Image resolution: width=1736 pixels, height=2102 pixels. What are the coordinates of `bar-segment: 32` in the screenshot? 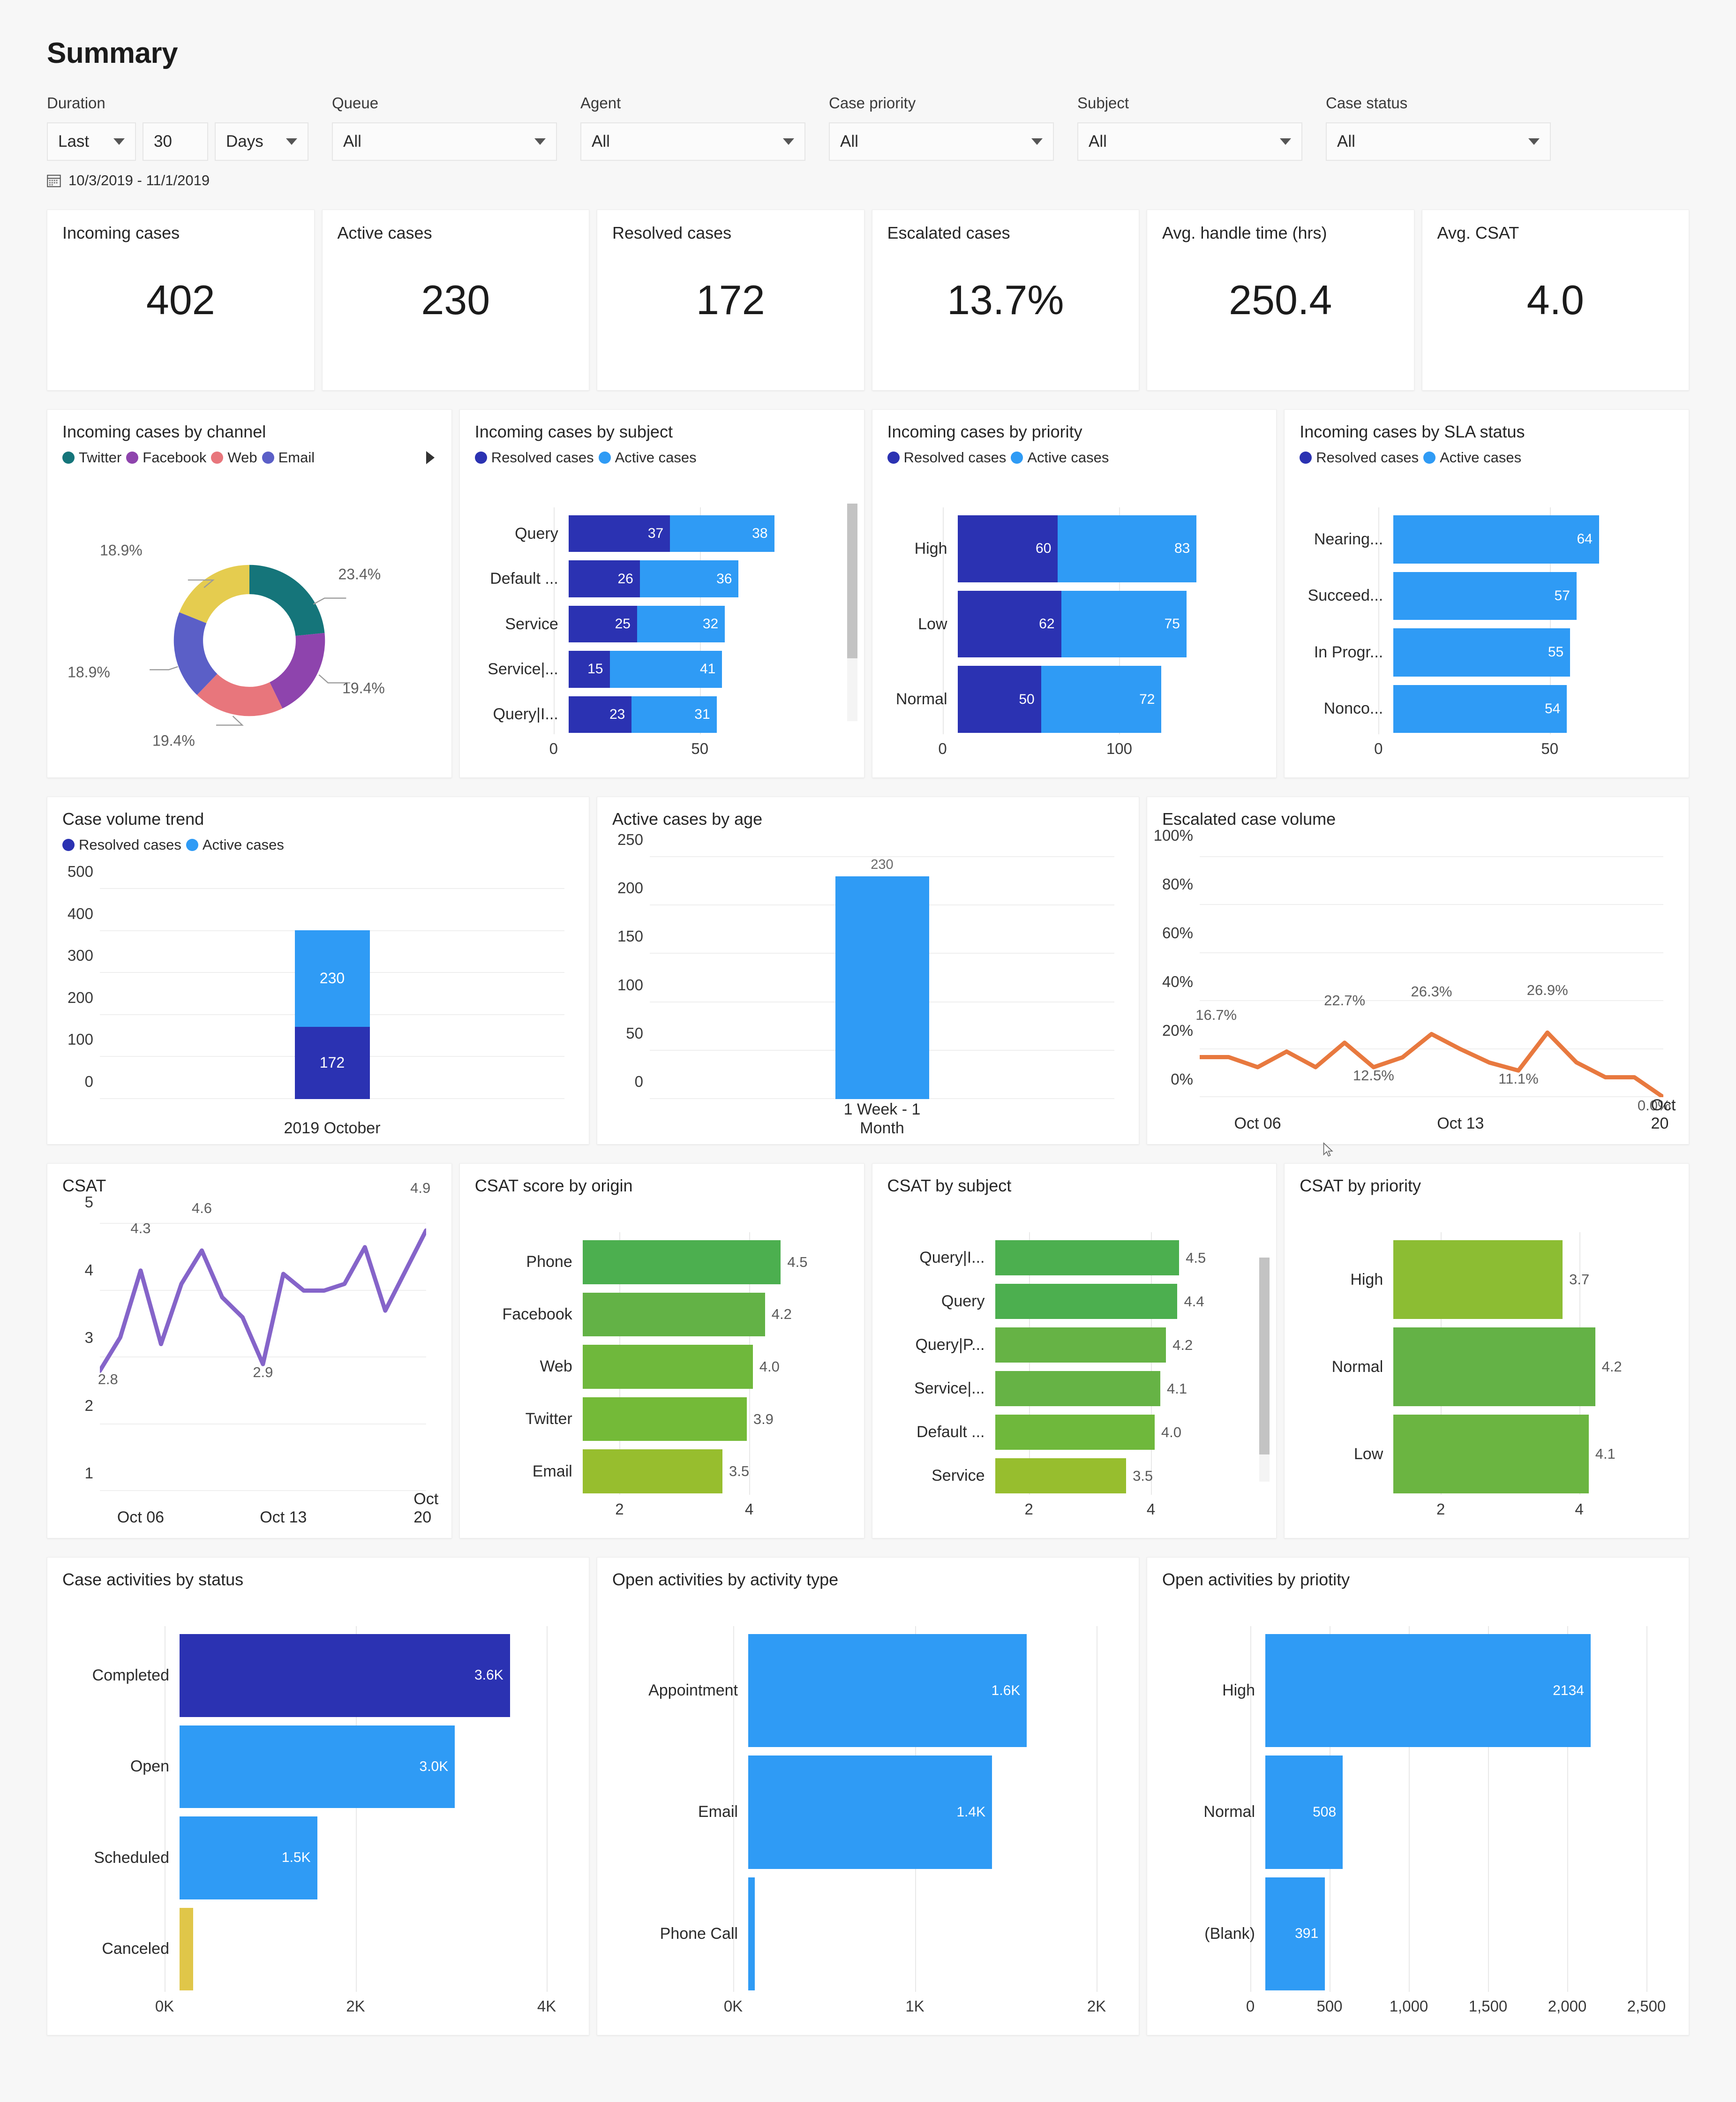 It's located at (681, 624).